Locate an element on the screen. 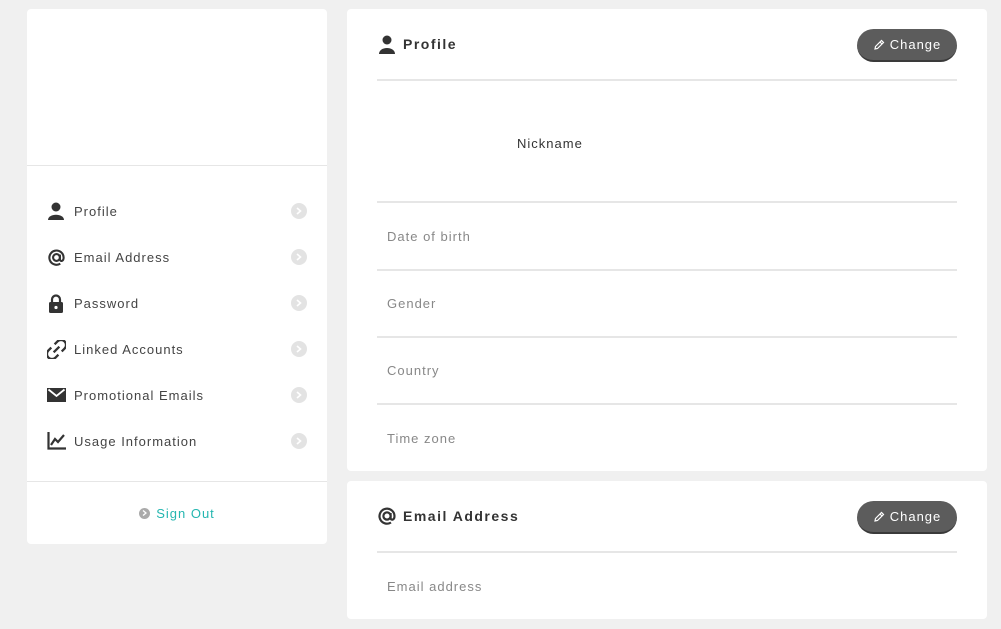 The width and height of the screenshot is (1001, 629). date-of-birth-row: Date of birth is located at coordinates (667, 237).